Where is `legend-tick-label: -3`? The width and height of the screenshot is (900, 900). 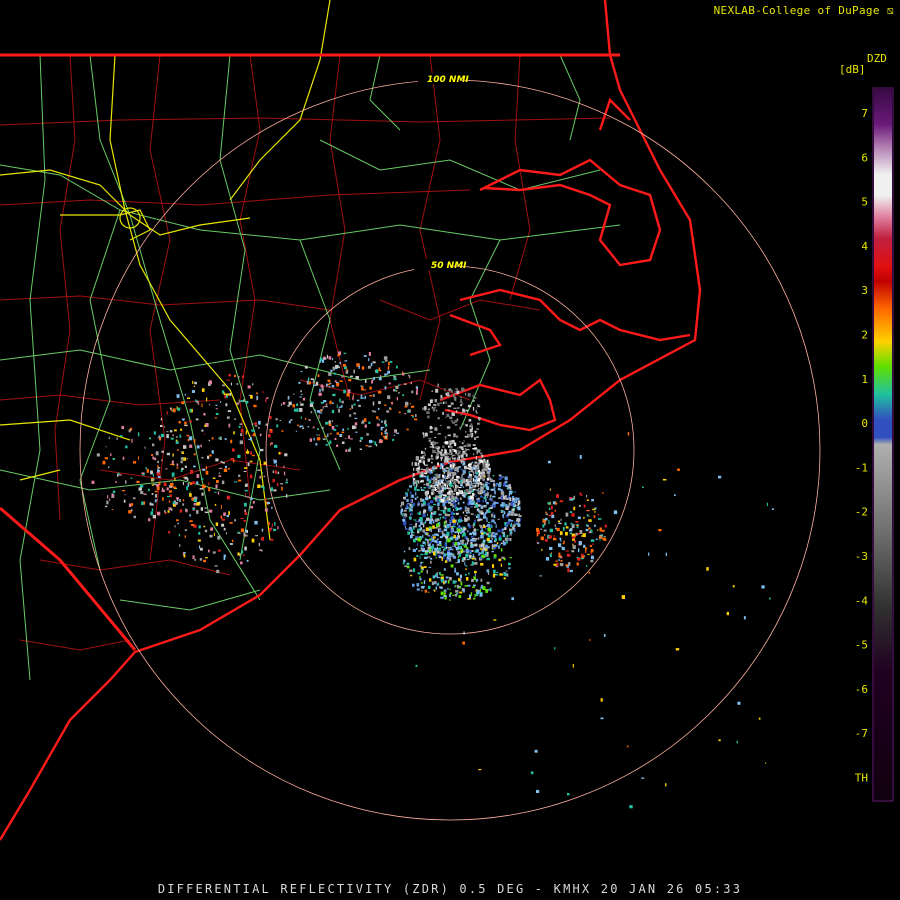
legend-tick-label: -3 is located at coordinates (861, 556).